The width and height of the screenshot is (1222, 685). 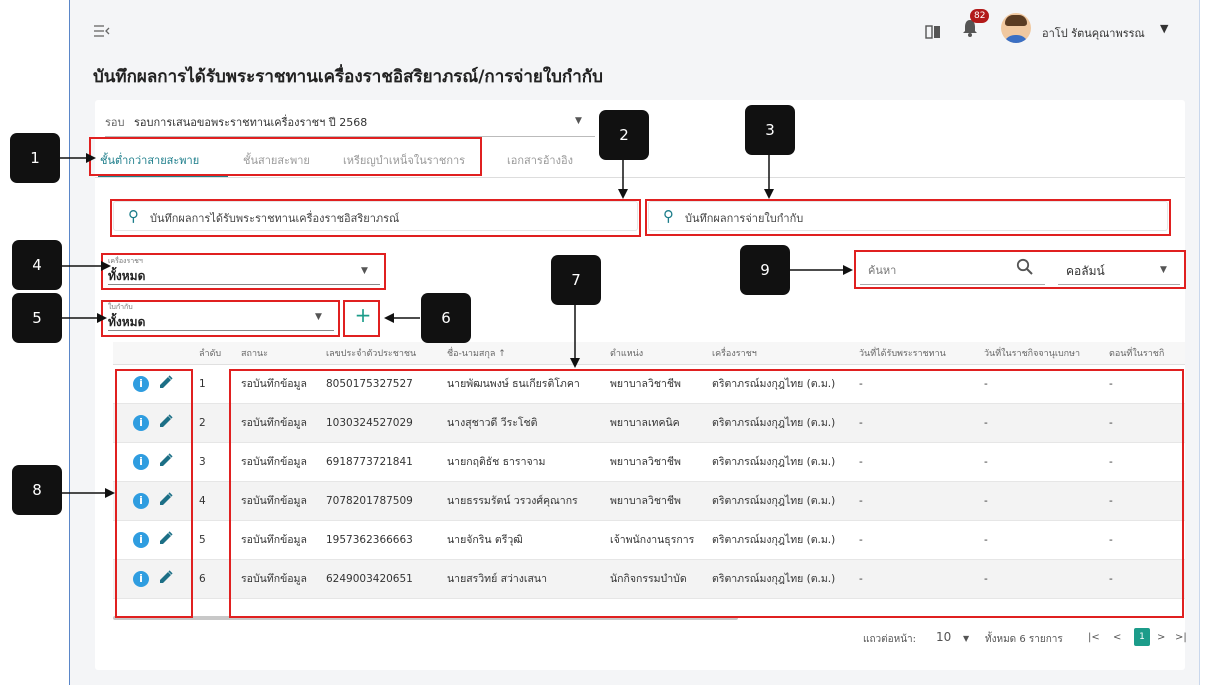 I want to click on total-count: ทั้งหมด 6 รายการ, so click(x=1024, y=639).